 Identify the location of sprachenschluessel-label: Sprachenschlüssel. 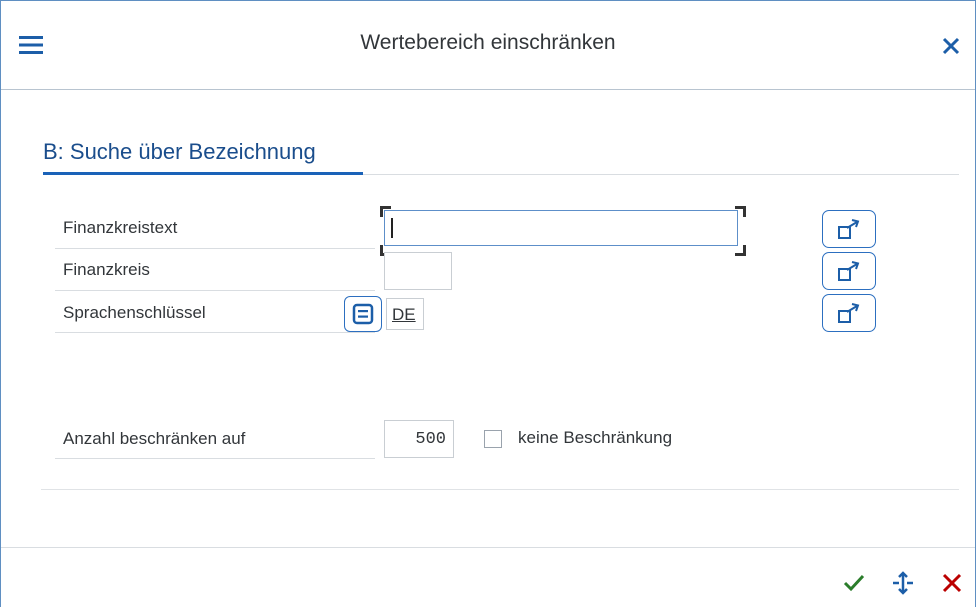
(134, 312).